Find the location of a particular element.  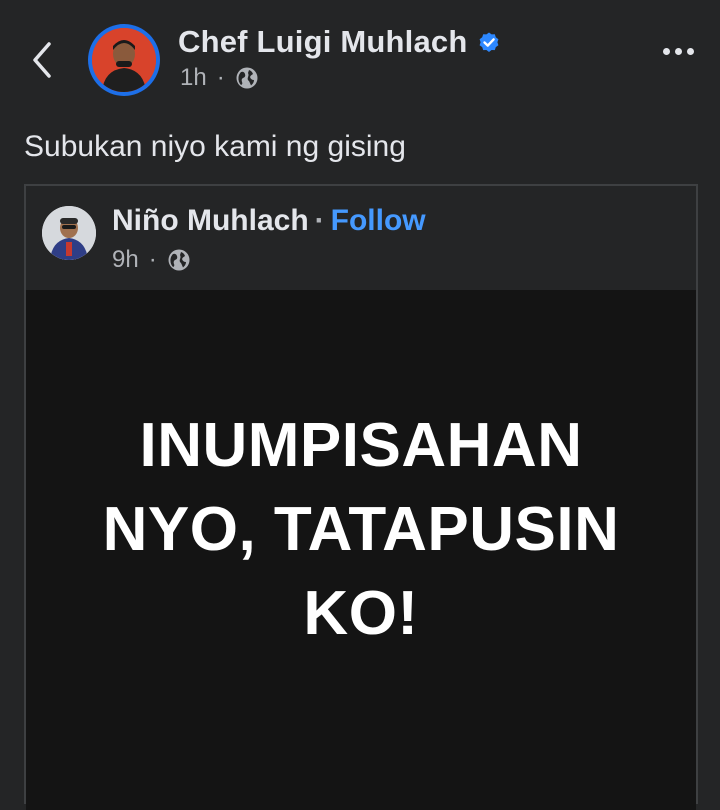

shared-post-meta: 9h · is located at coordinates (151, 260).